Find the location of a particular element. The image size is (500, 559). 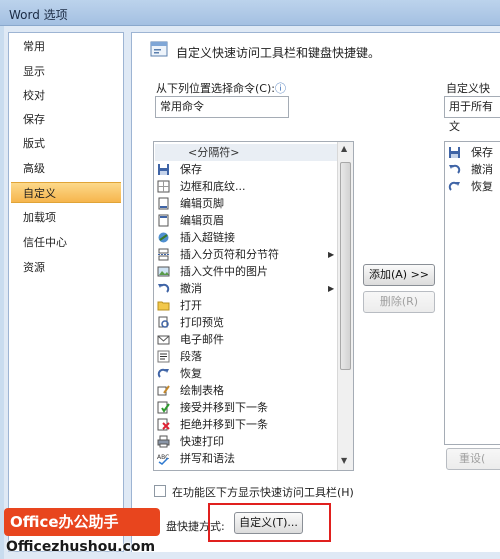

list-item-label: 插入分页符和分节符 is located at coordinates (229, 254).